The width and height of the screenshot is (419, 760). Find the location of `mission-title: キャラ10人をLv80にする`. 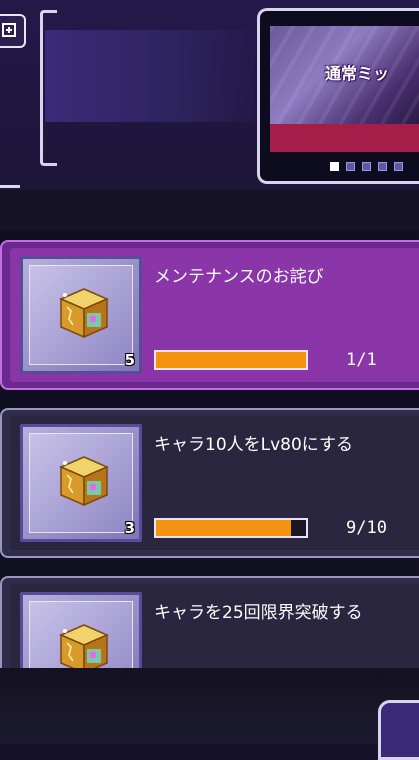

mission-title: キャラ10人をLv80にする is located at coordinates (253, 445).